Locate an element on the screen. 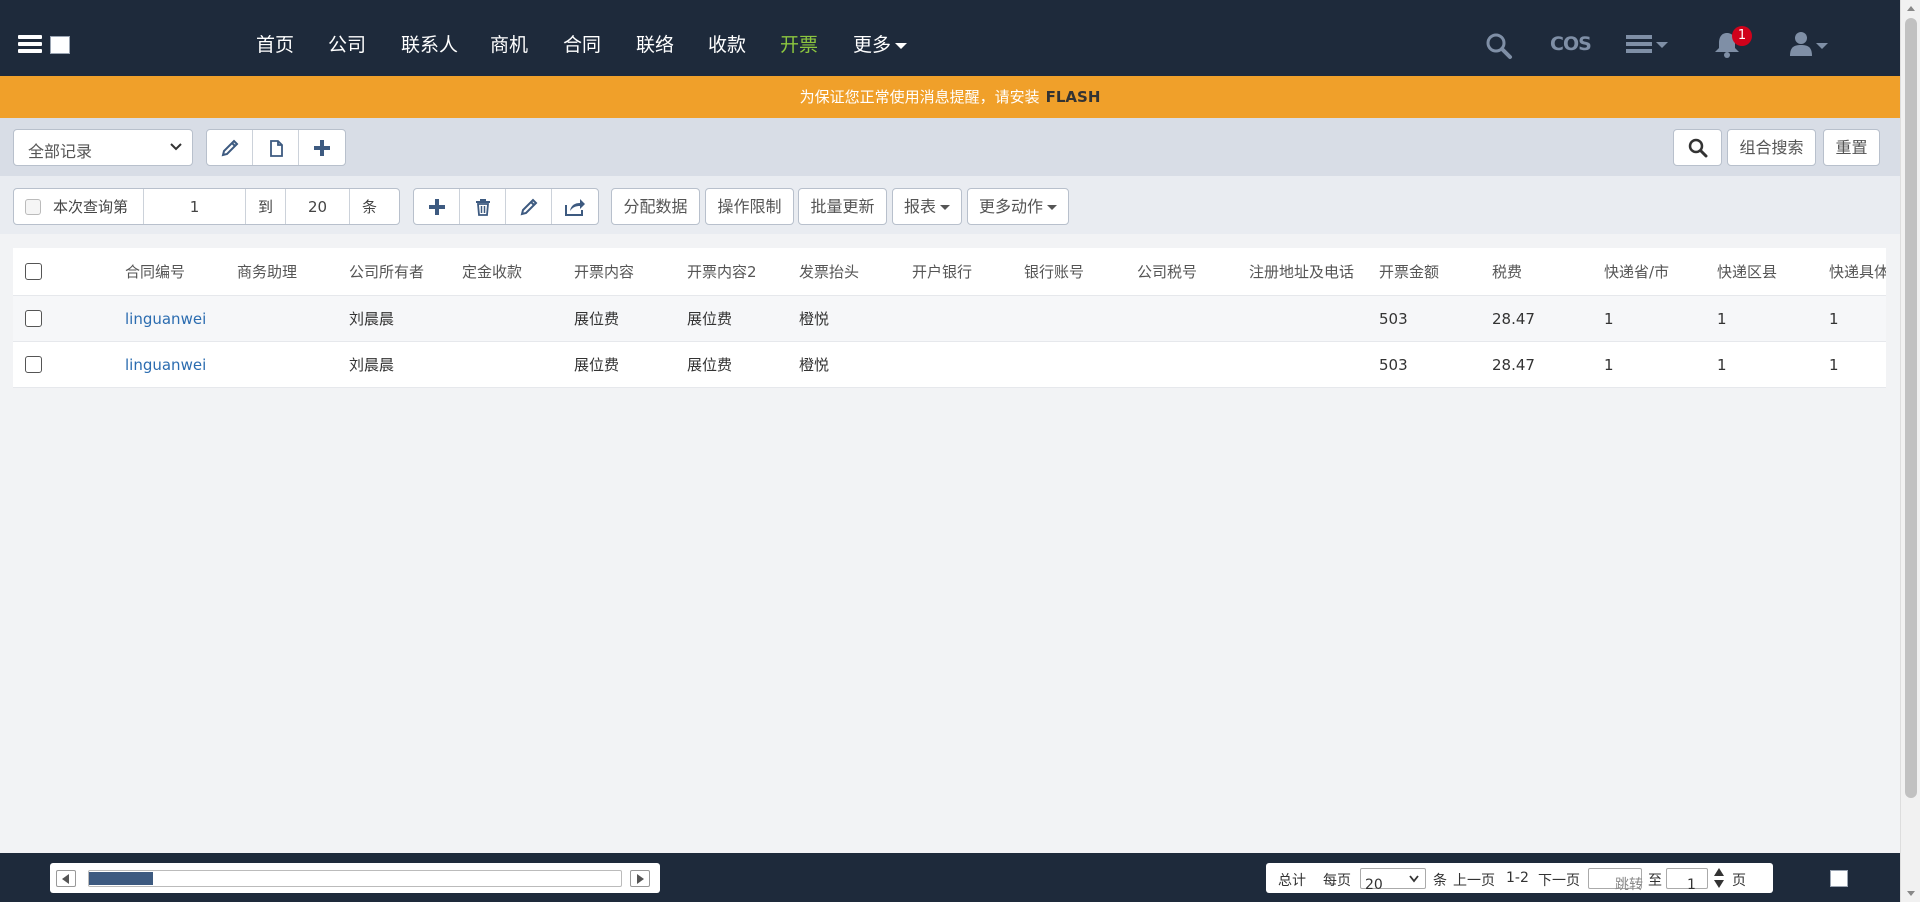  search-button is located at coordinates (1697, 147).